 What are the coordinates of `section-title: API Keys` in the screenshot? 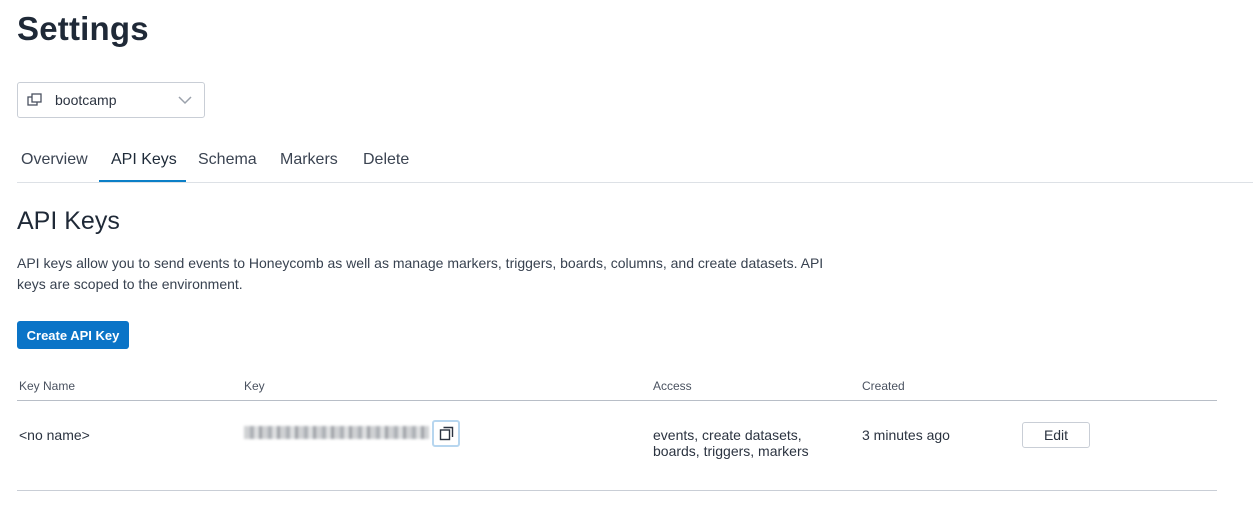 It's located at (68, 221).